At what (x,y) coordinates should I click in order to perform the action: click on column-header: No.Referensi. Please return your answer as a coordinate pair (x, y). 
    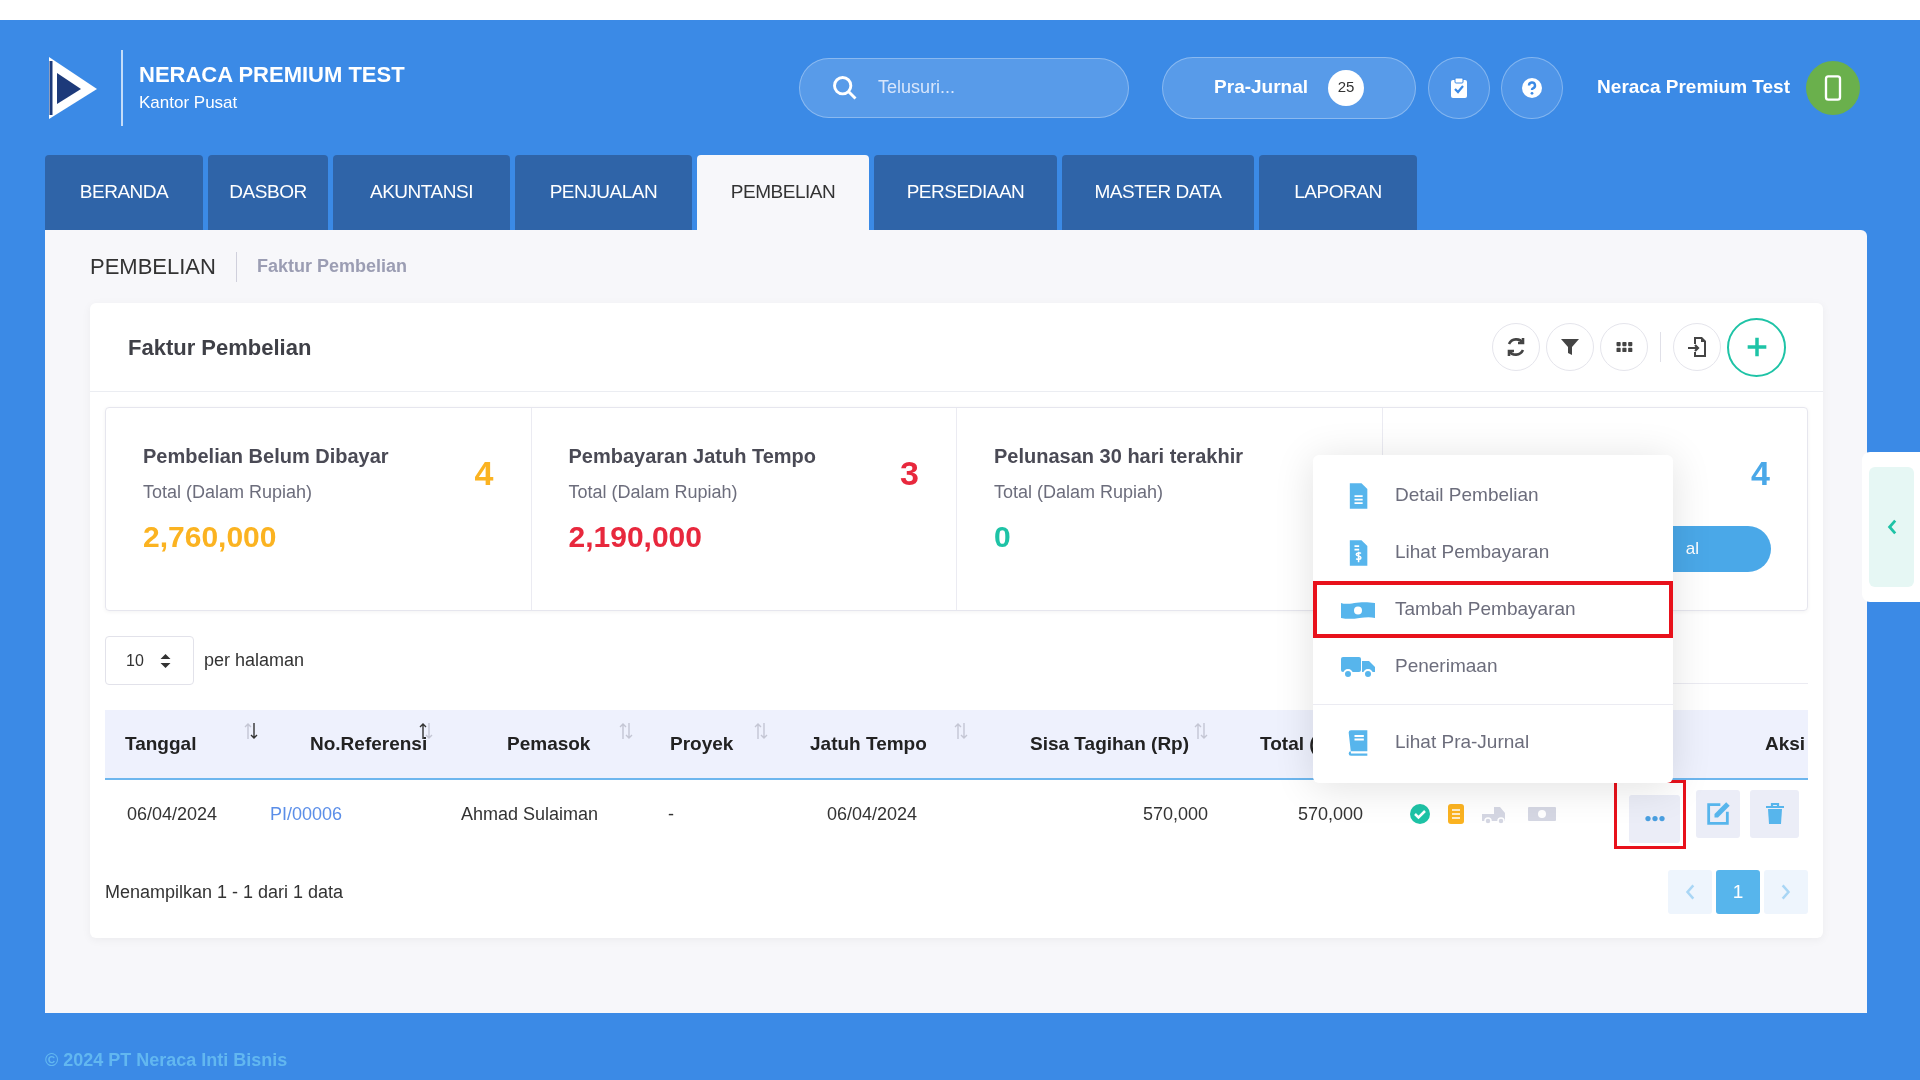
    Looking at the image, I should click on (369, 744).